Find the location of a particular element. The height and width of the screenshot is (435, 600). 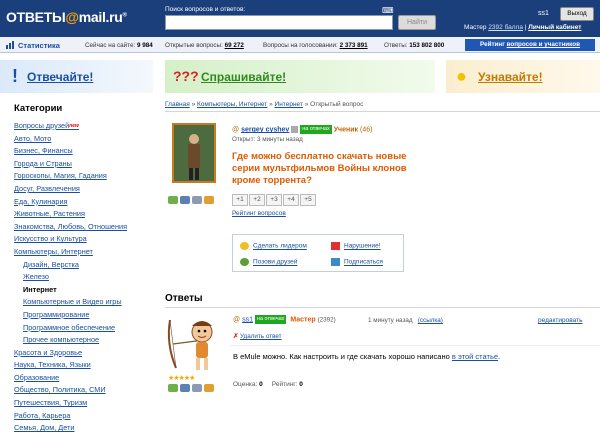

category-item: Железо is located at coordinates (86, 277).